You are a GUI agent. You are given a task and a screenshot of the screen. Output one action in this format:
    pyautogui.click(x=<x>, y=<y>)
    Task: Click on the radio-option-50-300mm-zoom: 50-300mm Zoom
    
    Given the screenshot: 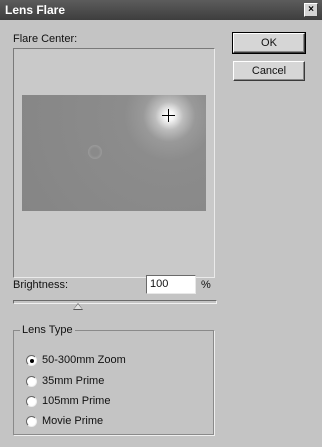 What is the action you would take?
    pyautogui.click(x=76, y=360)
    